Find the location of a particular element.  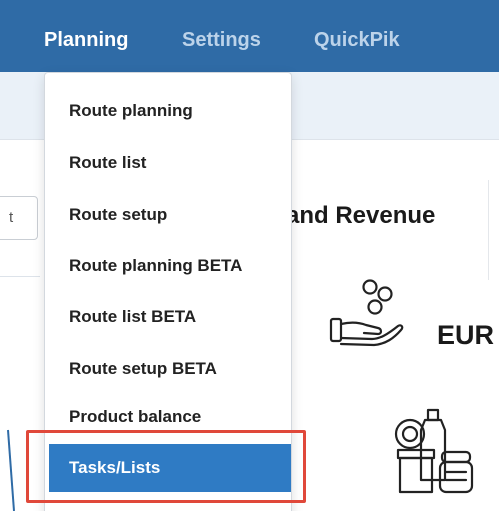

filter-button: t is located at coordinates (19, 218).